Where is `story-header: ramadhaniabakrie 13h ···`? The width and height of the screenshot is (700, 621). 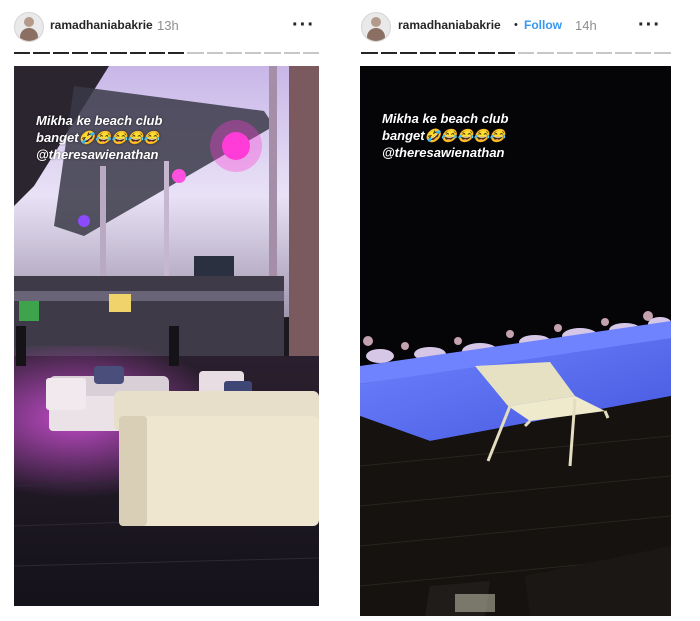
story-header: ramadhaniabakrie 13h ··· is located at coordinates (167, 25).